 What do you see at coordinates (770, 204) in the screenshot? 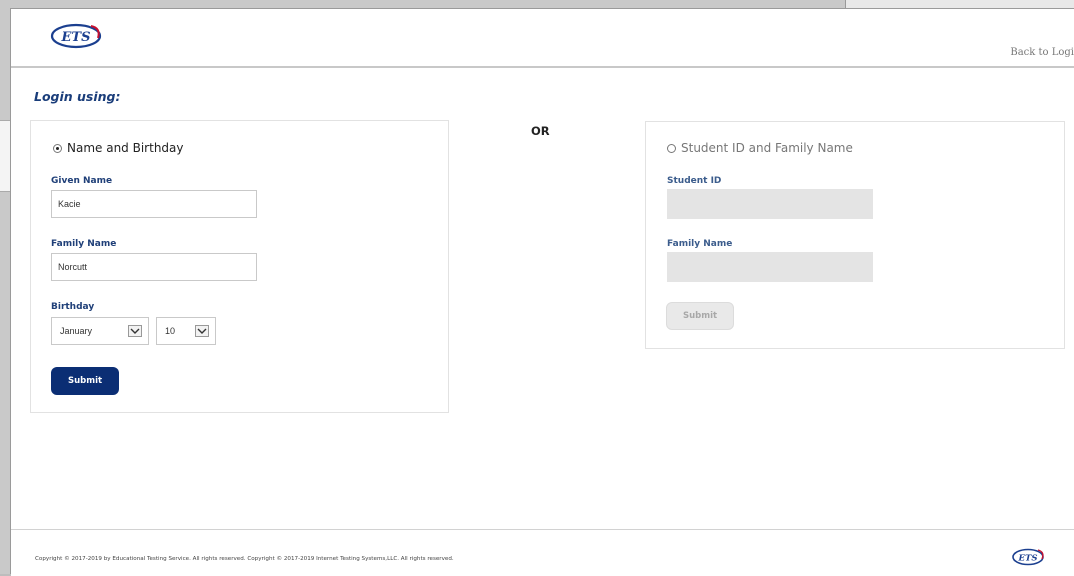
I see `student-id-input` at bounding box center [770, 204].